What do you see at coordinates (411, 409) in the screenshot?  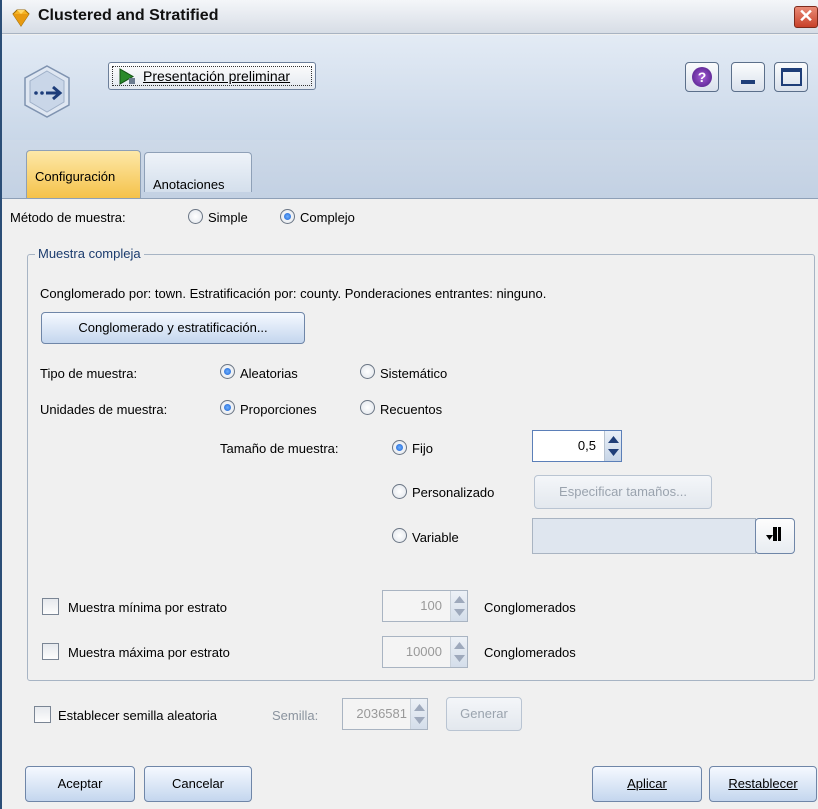 I see `sample-units-counts-label: Recuentos` at bounding box center [411, 409].